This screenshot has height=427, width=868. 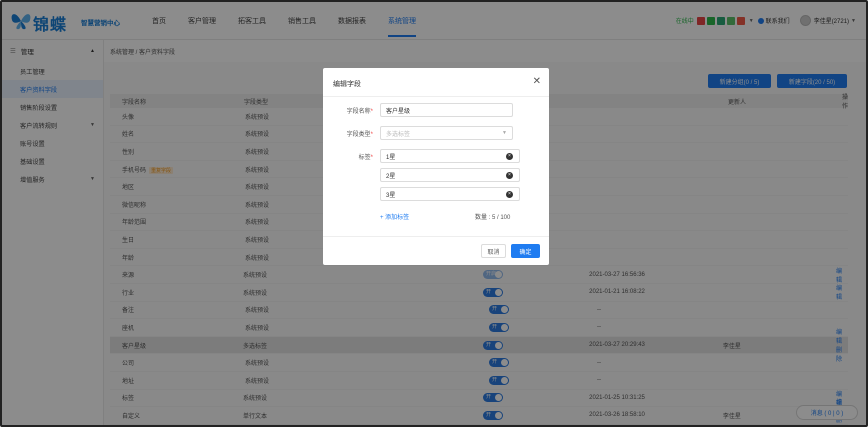 I want to click on cancel-button: 取消, so click(x=493, y=251).